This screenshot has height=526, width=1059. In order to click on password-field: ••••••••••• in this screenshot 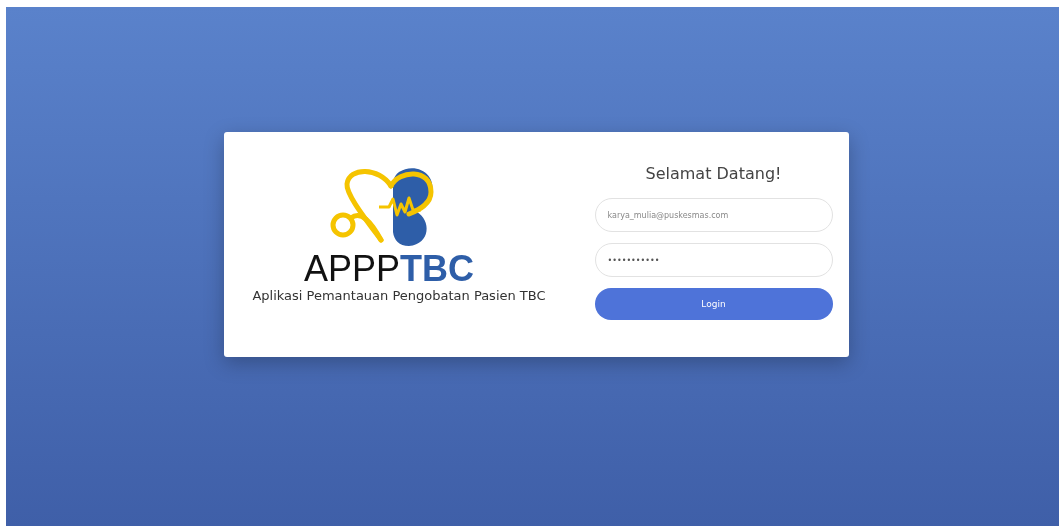, I will do `click(713, 260)`.